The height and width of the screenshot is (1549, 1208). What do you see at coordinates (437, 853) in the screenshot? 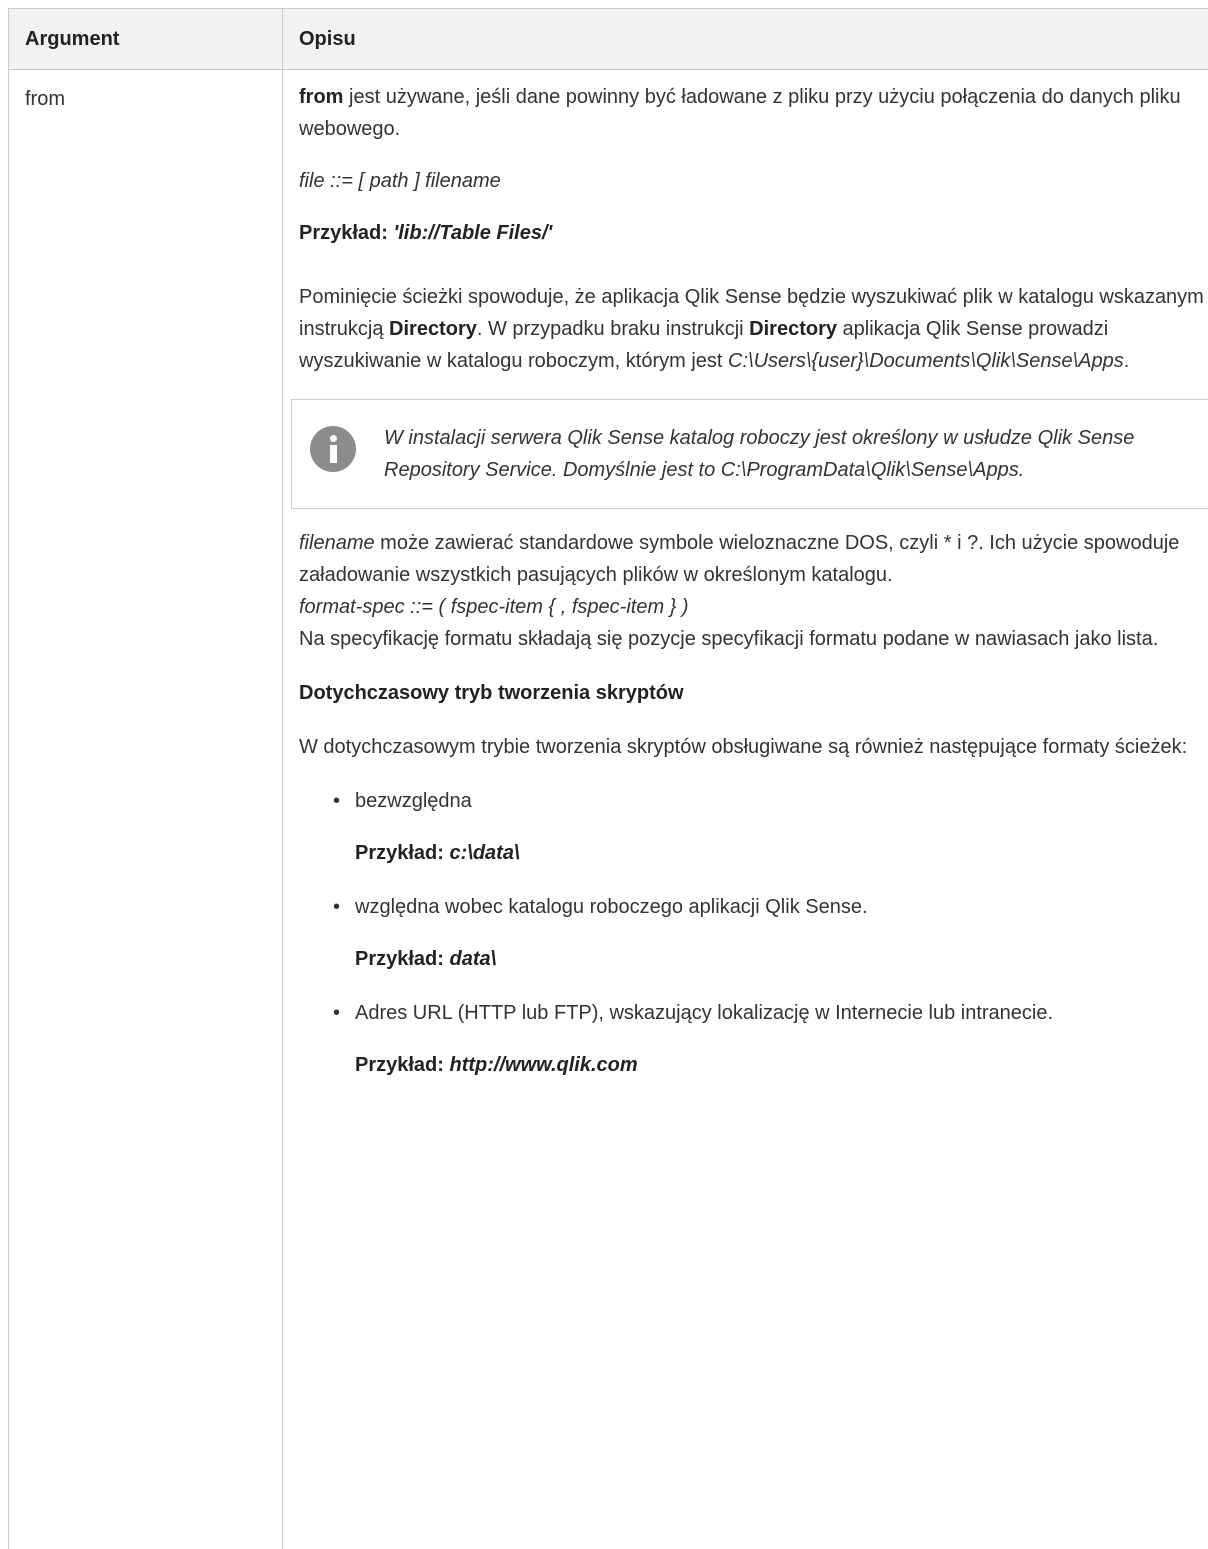
I see `example: Przykład: c:\data\` at bounding box center [437, 853].